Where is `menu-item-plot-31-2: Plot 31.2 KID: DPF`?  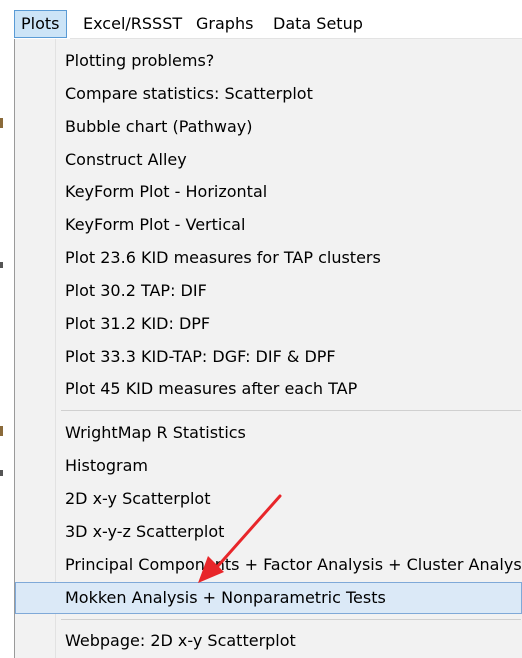 menu-item-plot-31-2: Plot 31.2 KID: DPF is located at coordinates (268, 324).